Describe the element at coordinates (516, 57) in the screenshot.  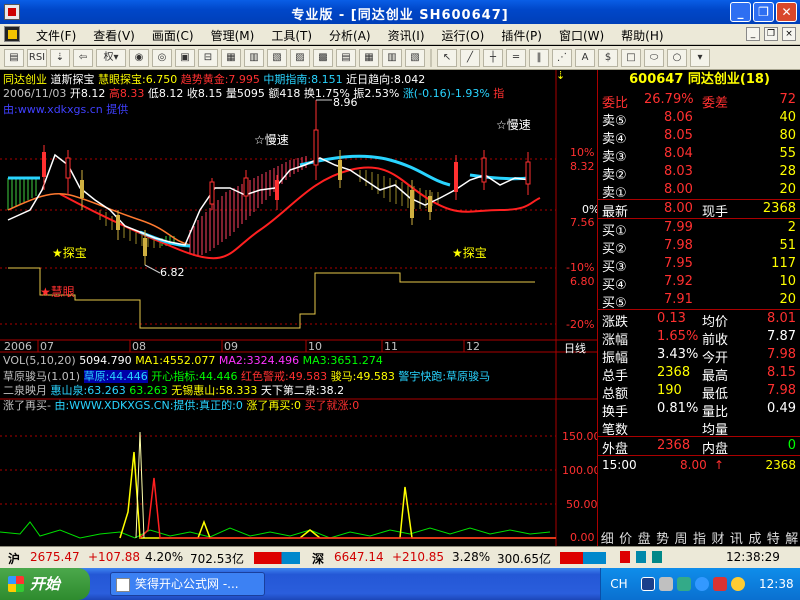
I see `hline-icon: ═` at that location.